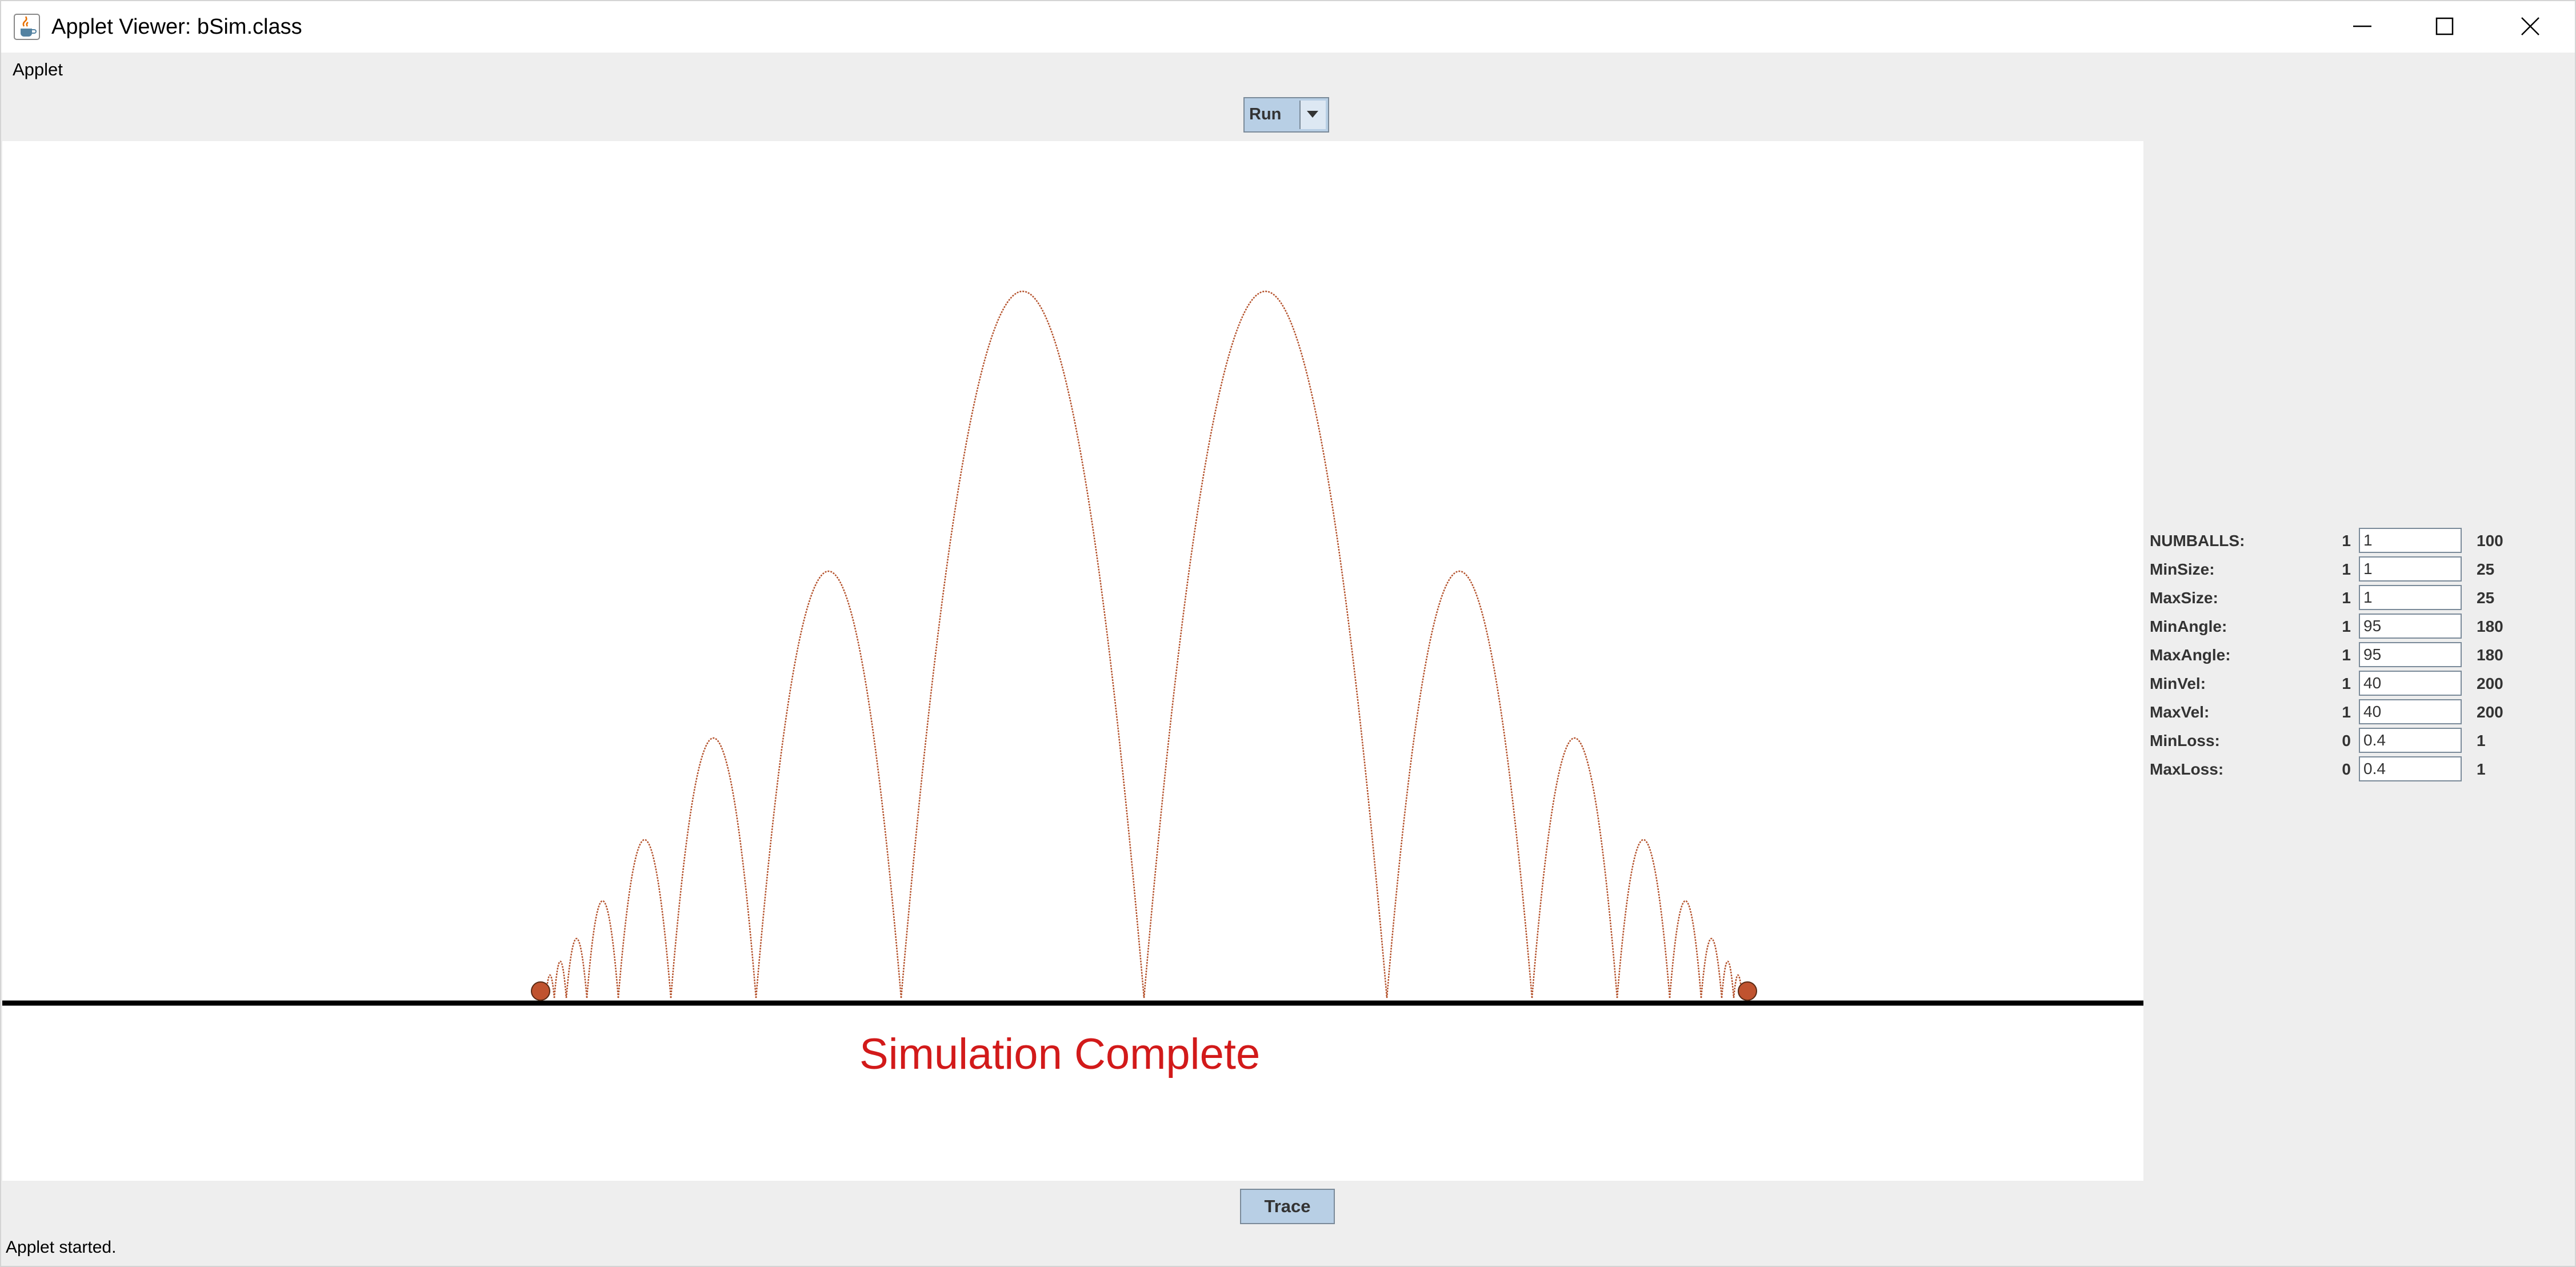  Describe the element at coordinates (27, 27) in the screenshot. I see `java-cup-icon` at that location.